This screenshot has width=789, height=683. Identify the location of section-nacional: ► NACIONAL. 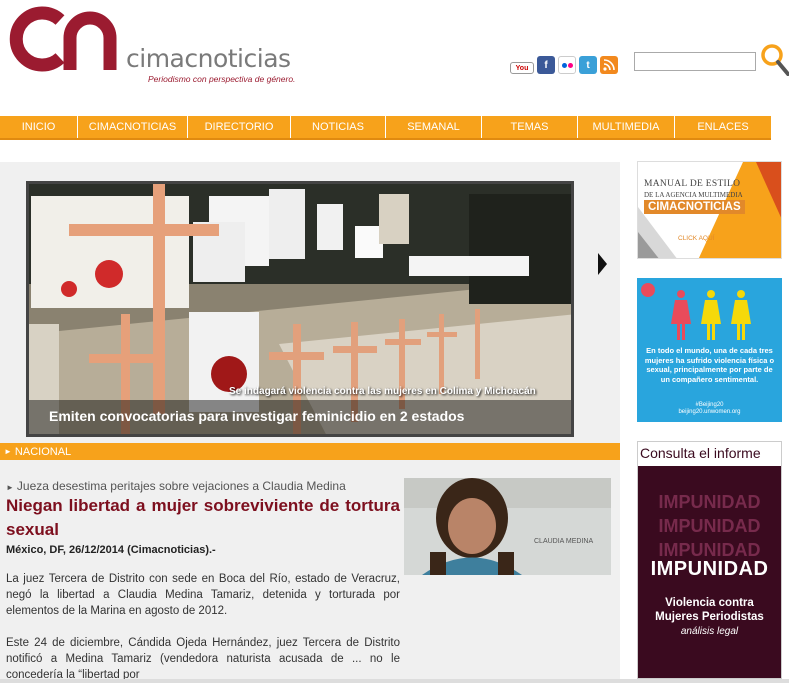
(310, 451).